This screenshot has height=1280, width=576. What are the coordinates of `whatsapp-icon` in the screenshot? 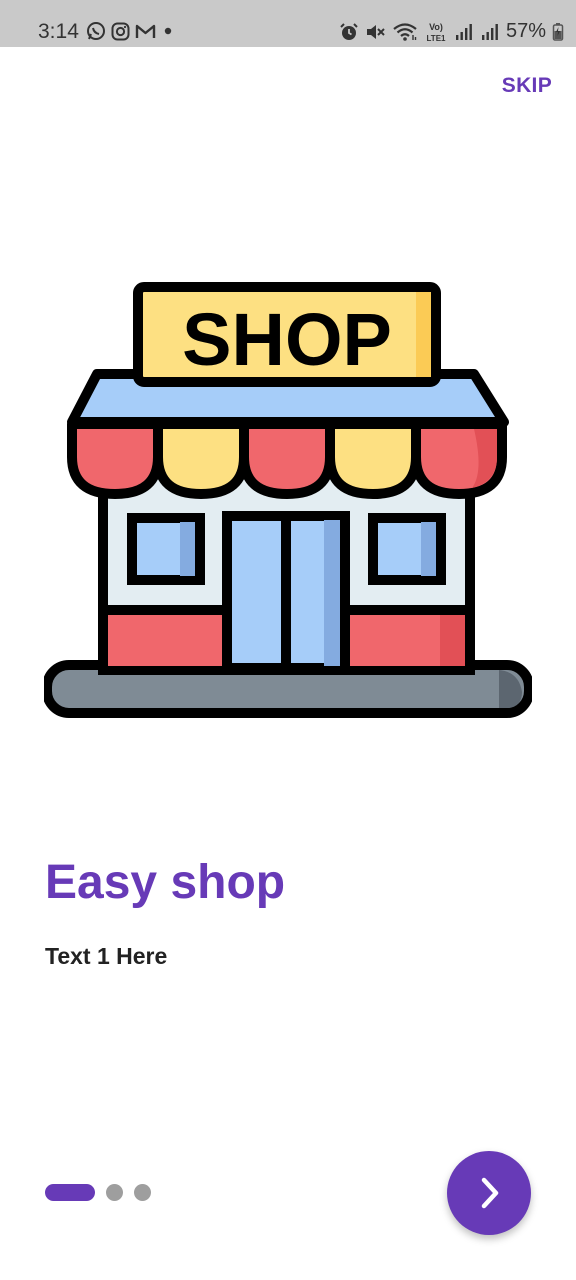 It's located at (96, 31).